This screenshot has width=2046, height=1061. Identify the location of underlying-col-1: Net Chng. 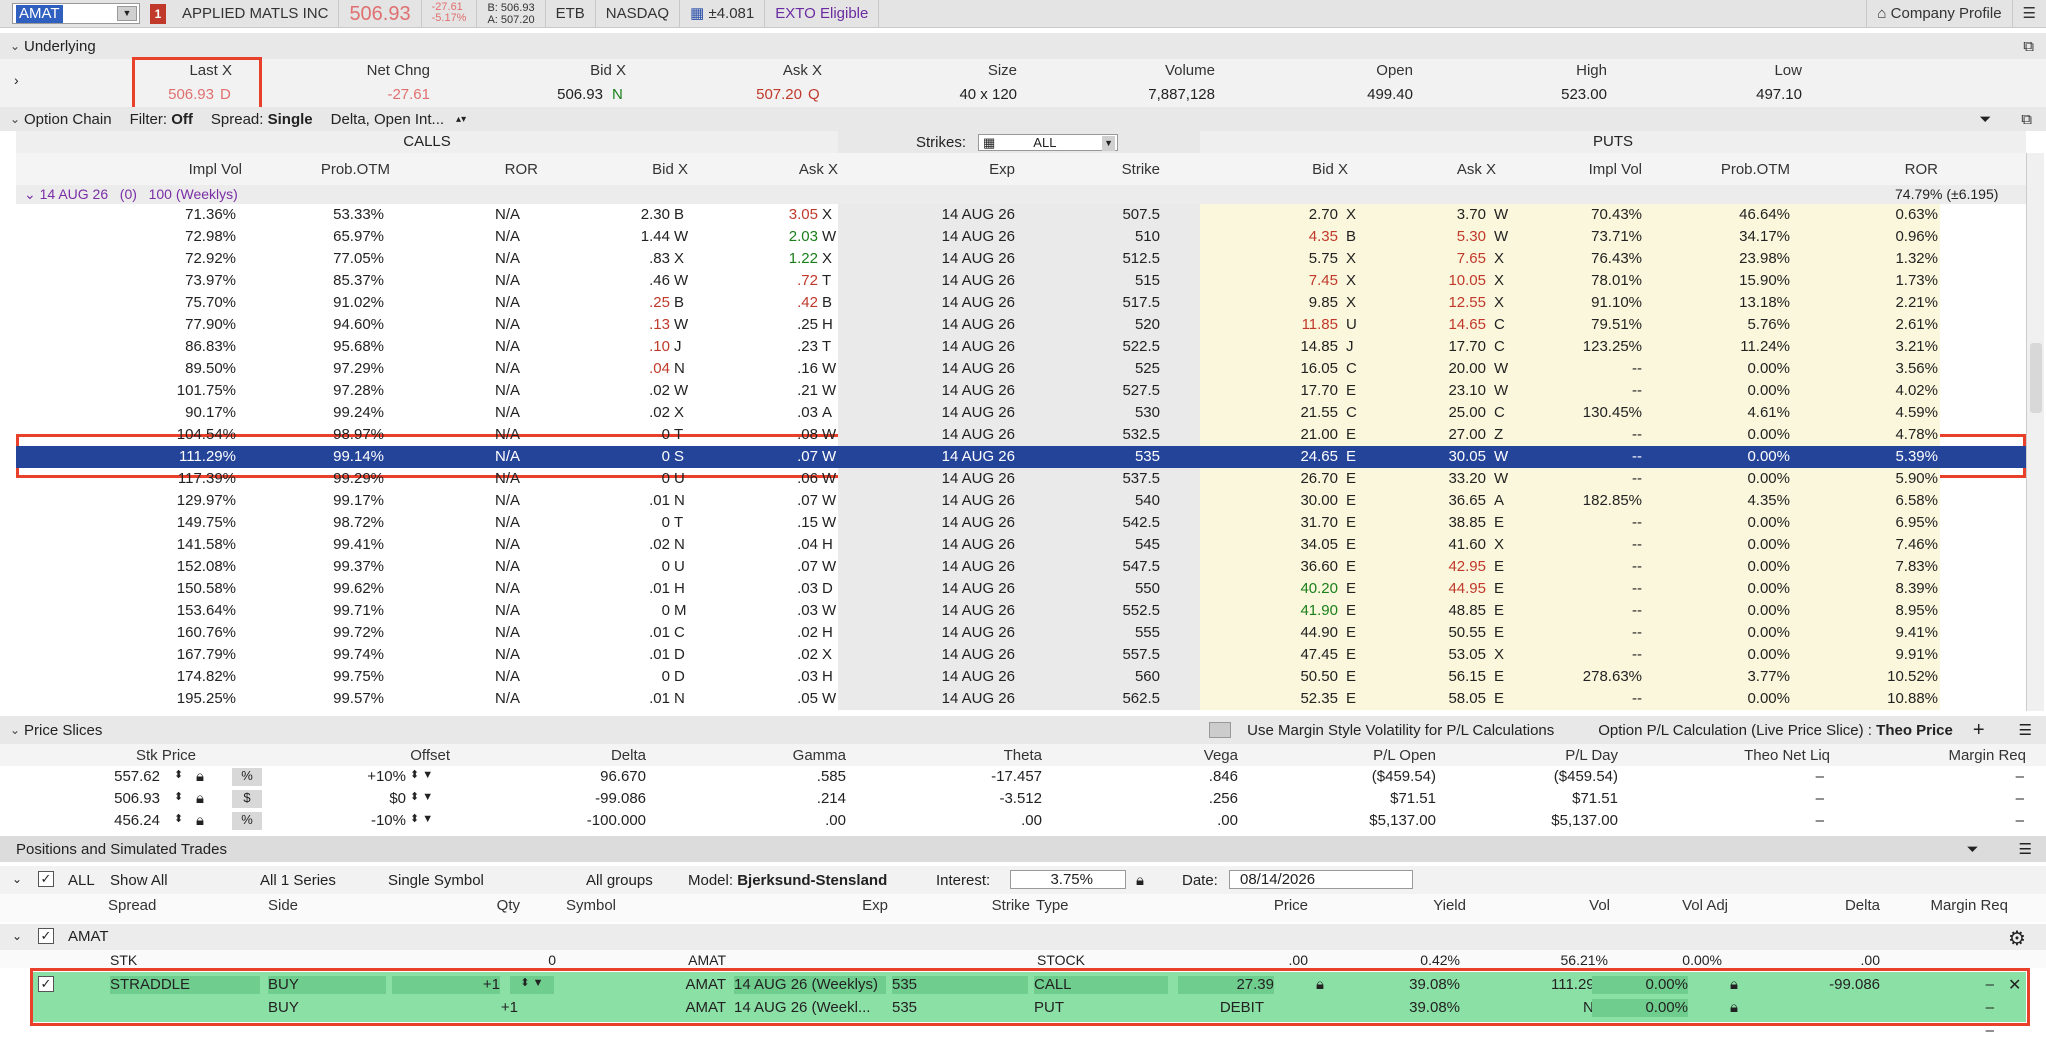
(355, 70).